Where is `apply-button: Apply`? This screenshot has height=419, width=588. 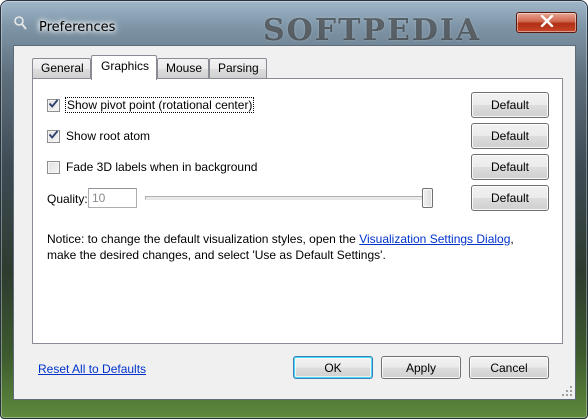
apply-button: Apply is located at coordinates (421, 367).